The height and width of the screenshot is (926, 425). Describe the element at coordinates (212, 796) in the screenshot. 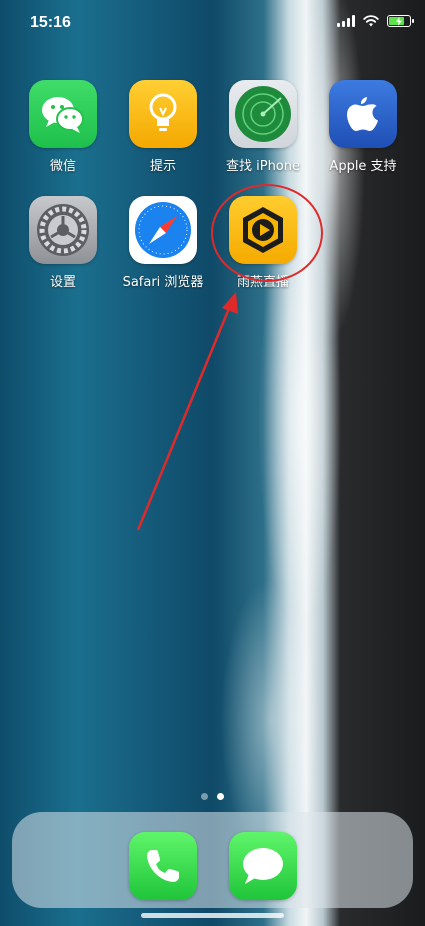

I see `page-indicator` at that location.